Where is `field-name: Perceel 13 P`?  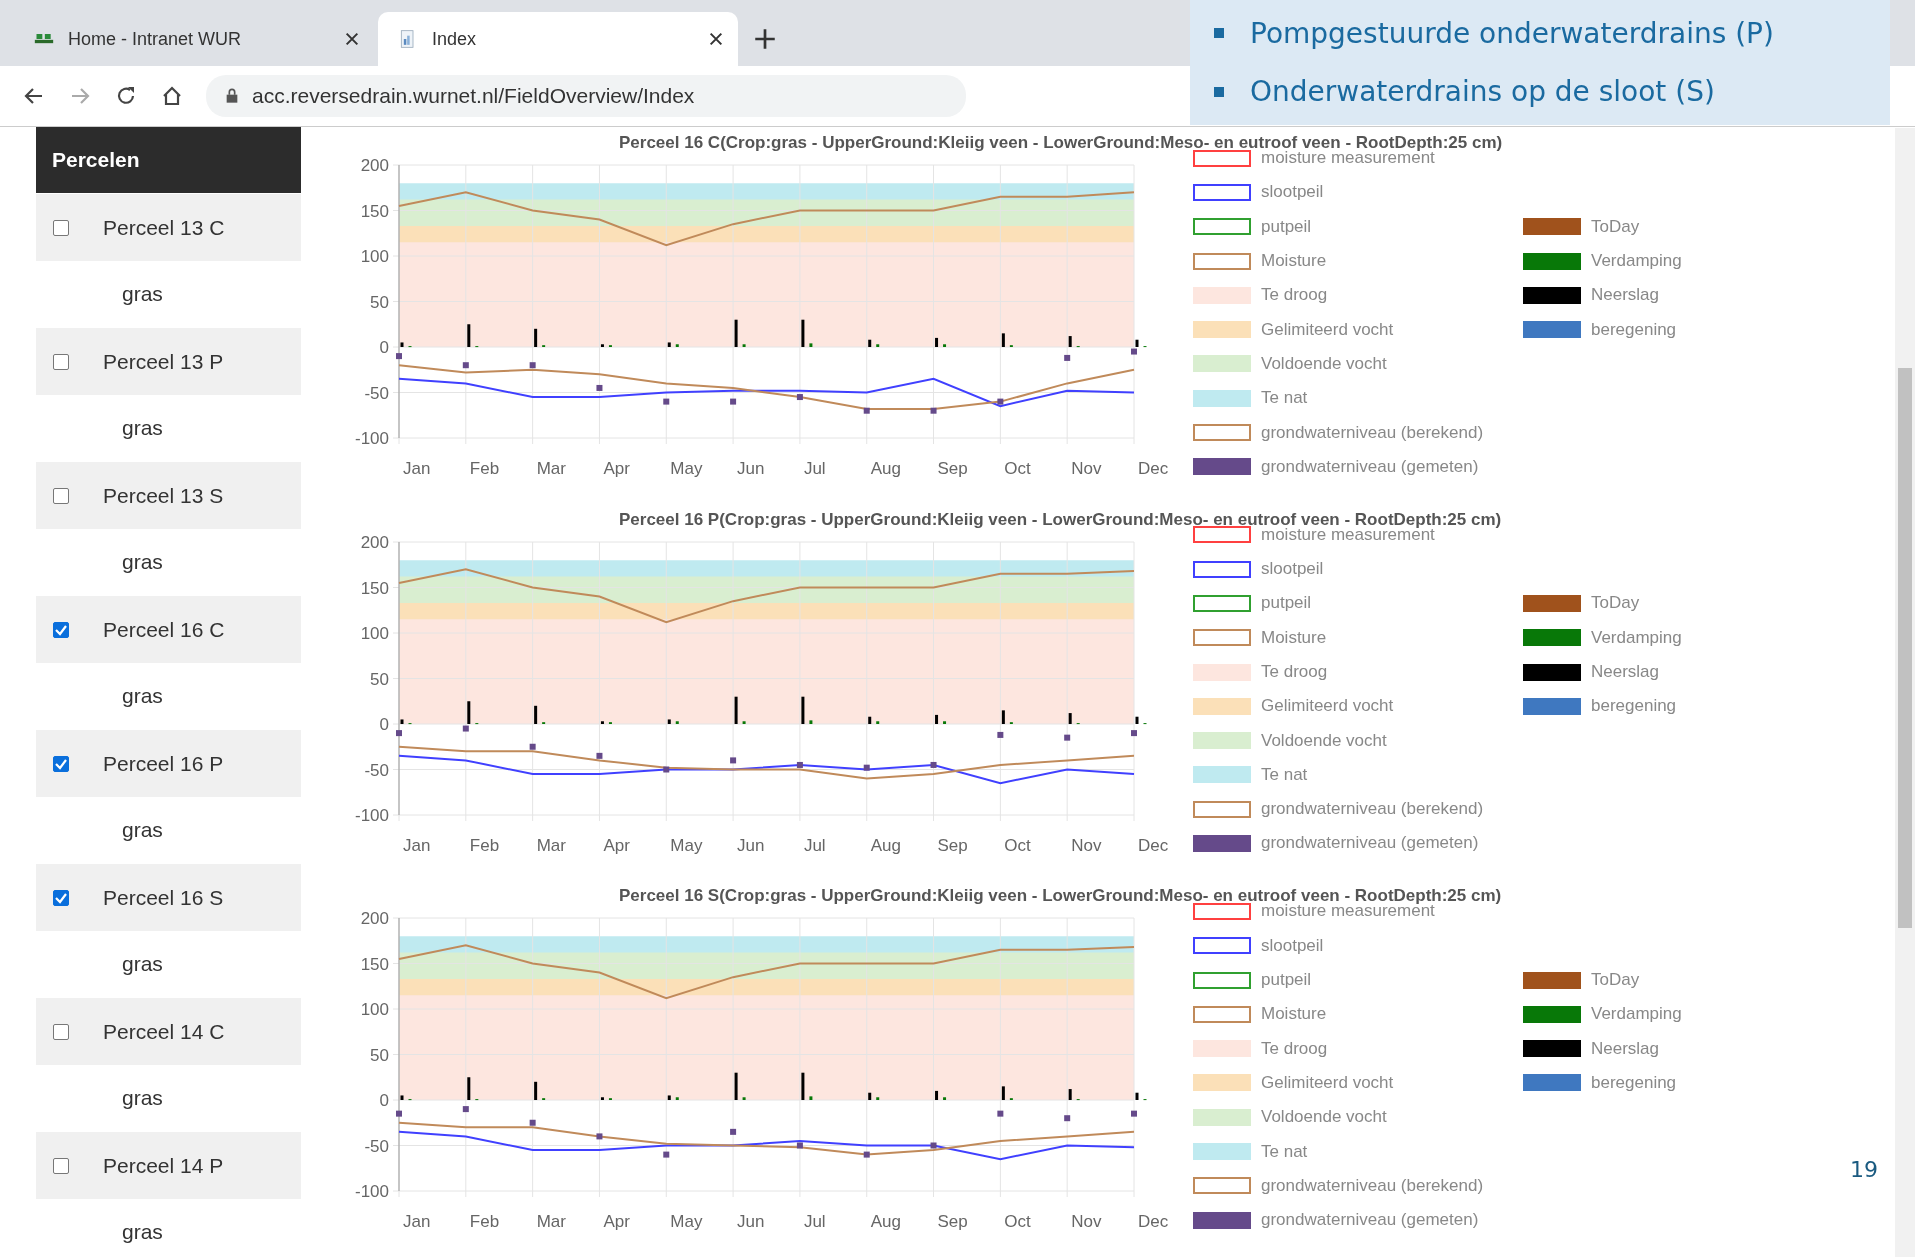 field-name: Perceel 13 P is located at coordinates (163, 361).